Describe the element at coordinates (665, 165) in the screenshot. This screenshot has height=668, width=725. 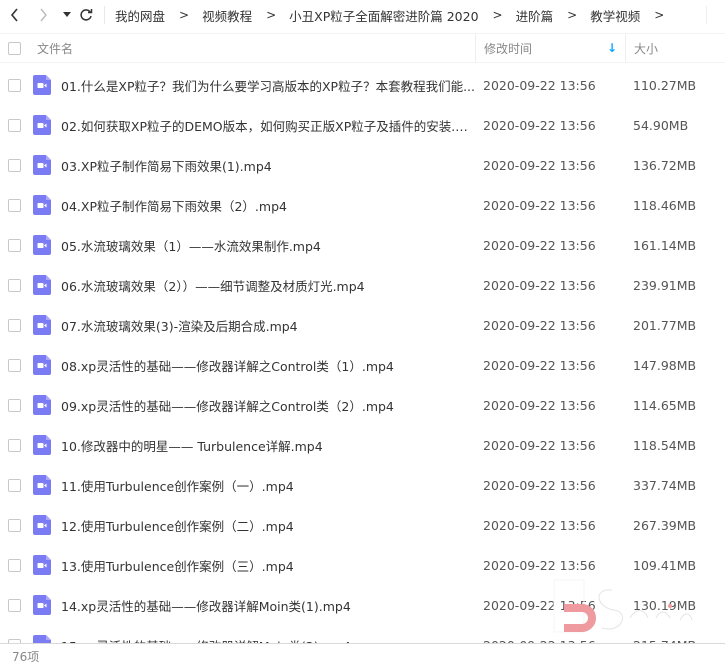
I see `file-size: 136.72MB` at that location.